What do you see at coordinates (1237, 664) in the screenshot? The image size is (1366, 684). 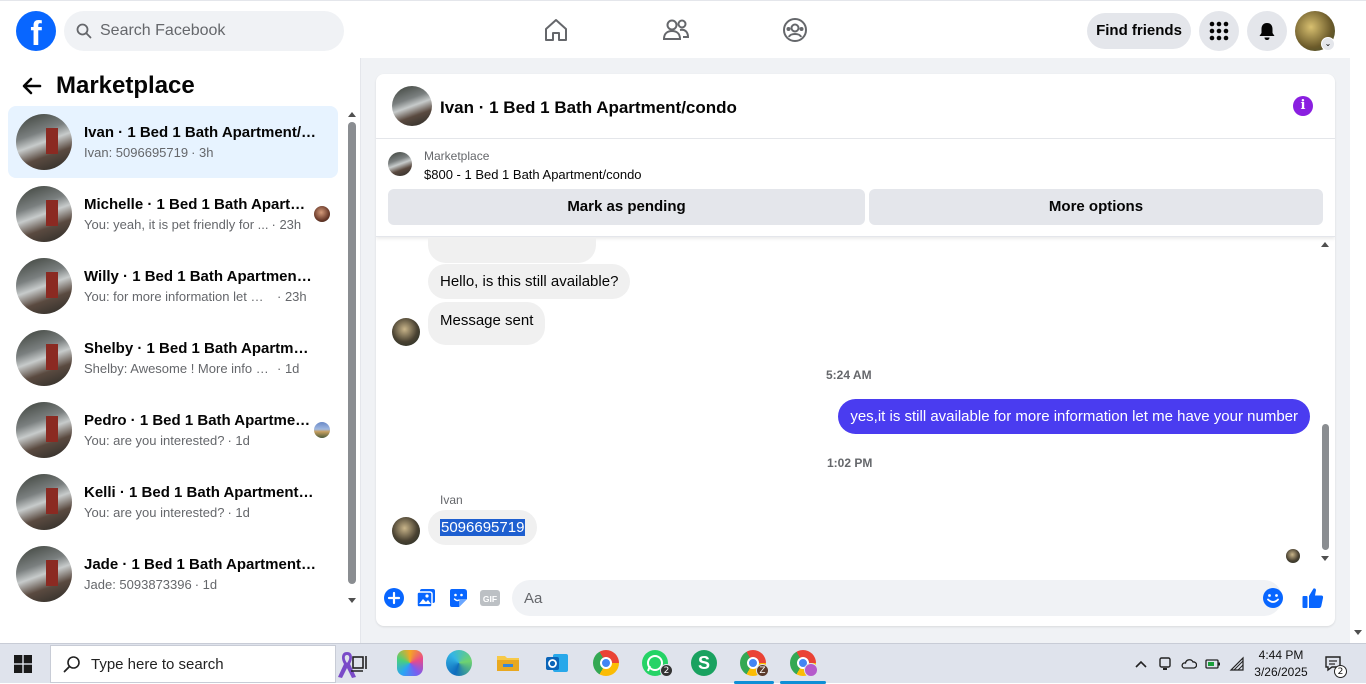 I see `wifi-icon` at bounding box center [1237, 664].